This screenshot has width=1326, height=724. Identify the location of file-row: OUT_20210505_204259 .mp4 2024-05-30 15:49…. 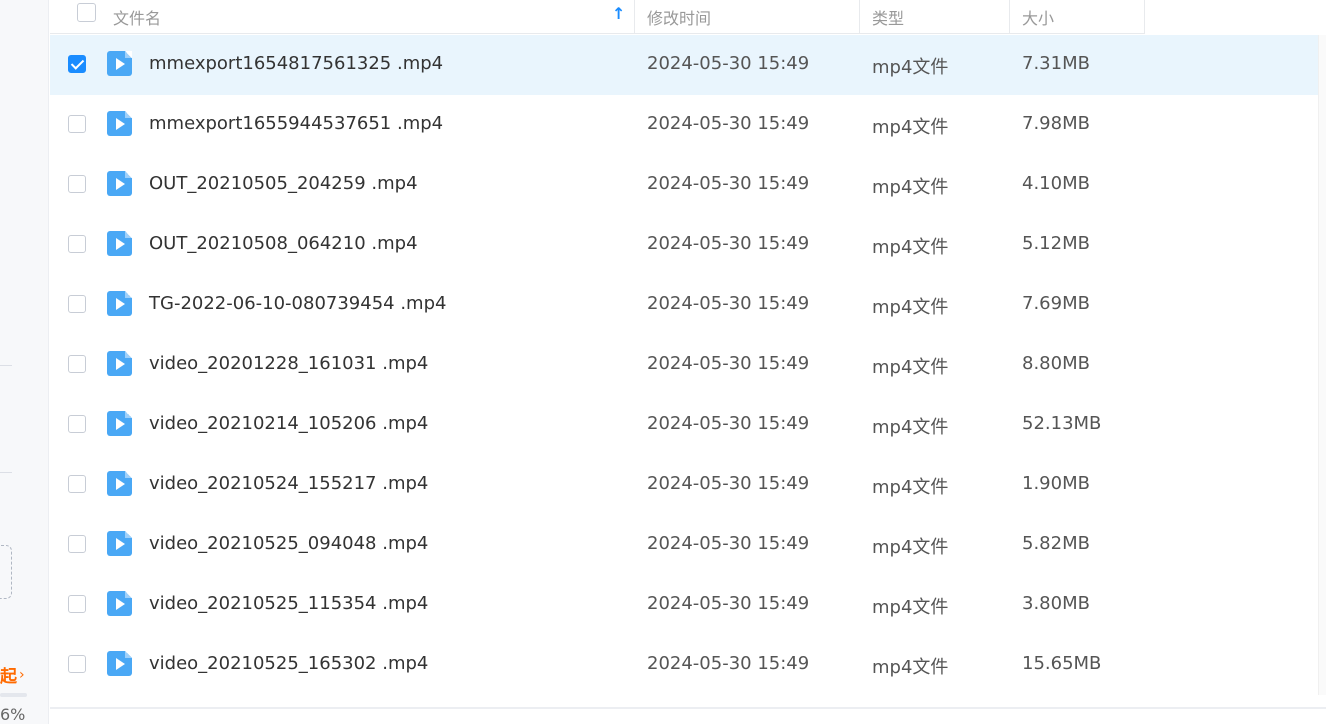
(684, 185).